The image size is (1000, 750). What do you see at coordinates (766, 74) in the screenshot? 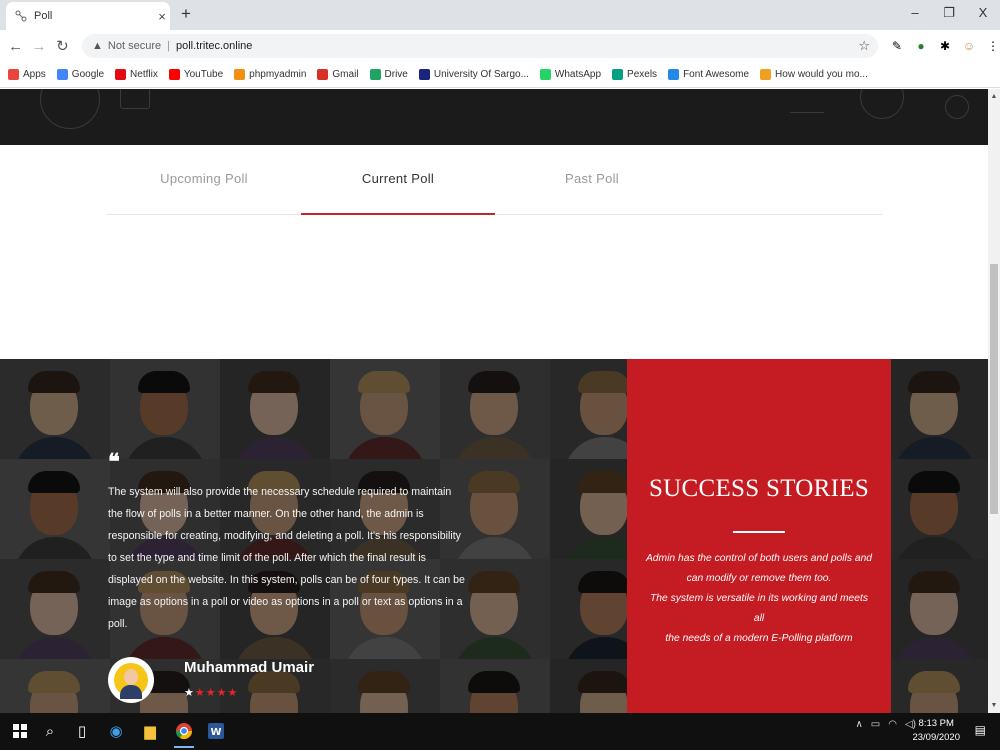
I see `bookmark-page-icon` at bounding box center [766, 74].